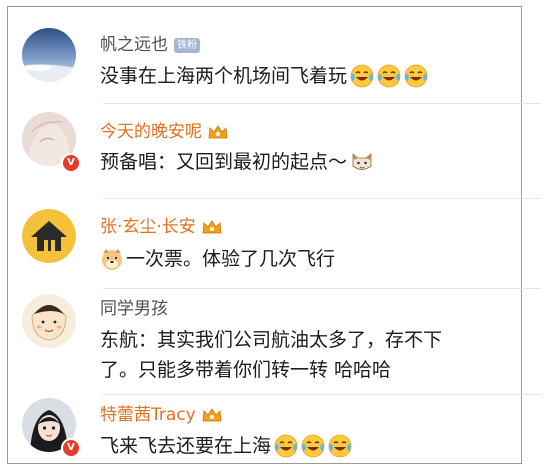 Image resolution: width=550 pixels, height=469 pixels. I want to click on cat-face-emoji, so click(362, 162).